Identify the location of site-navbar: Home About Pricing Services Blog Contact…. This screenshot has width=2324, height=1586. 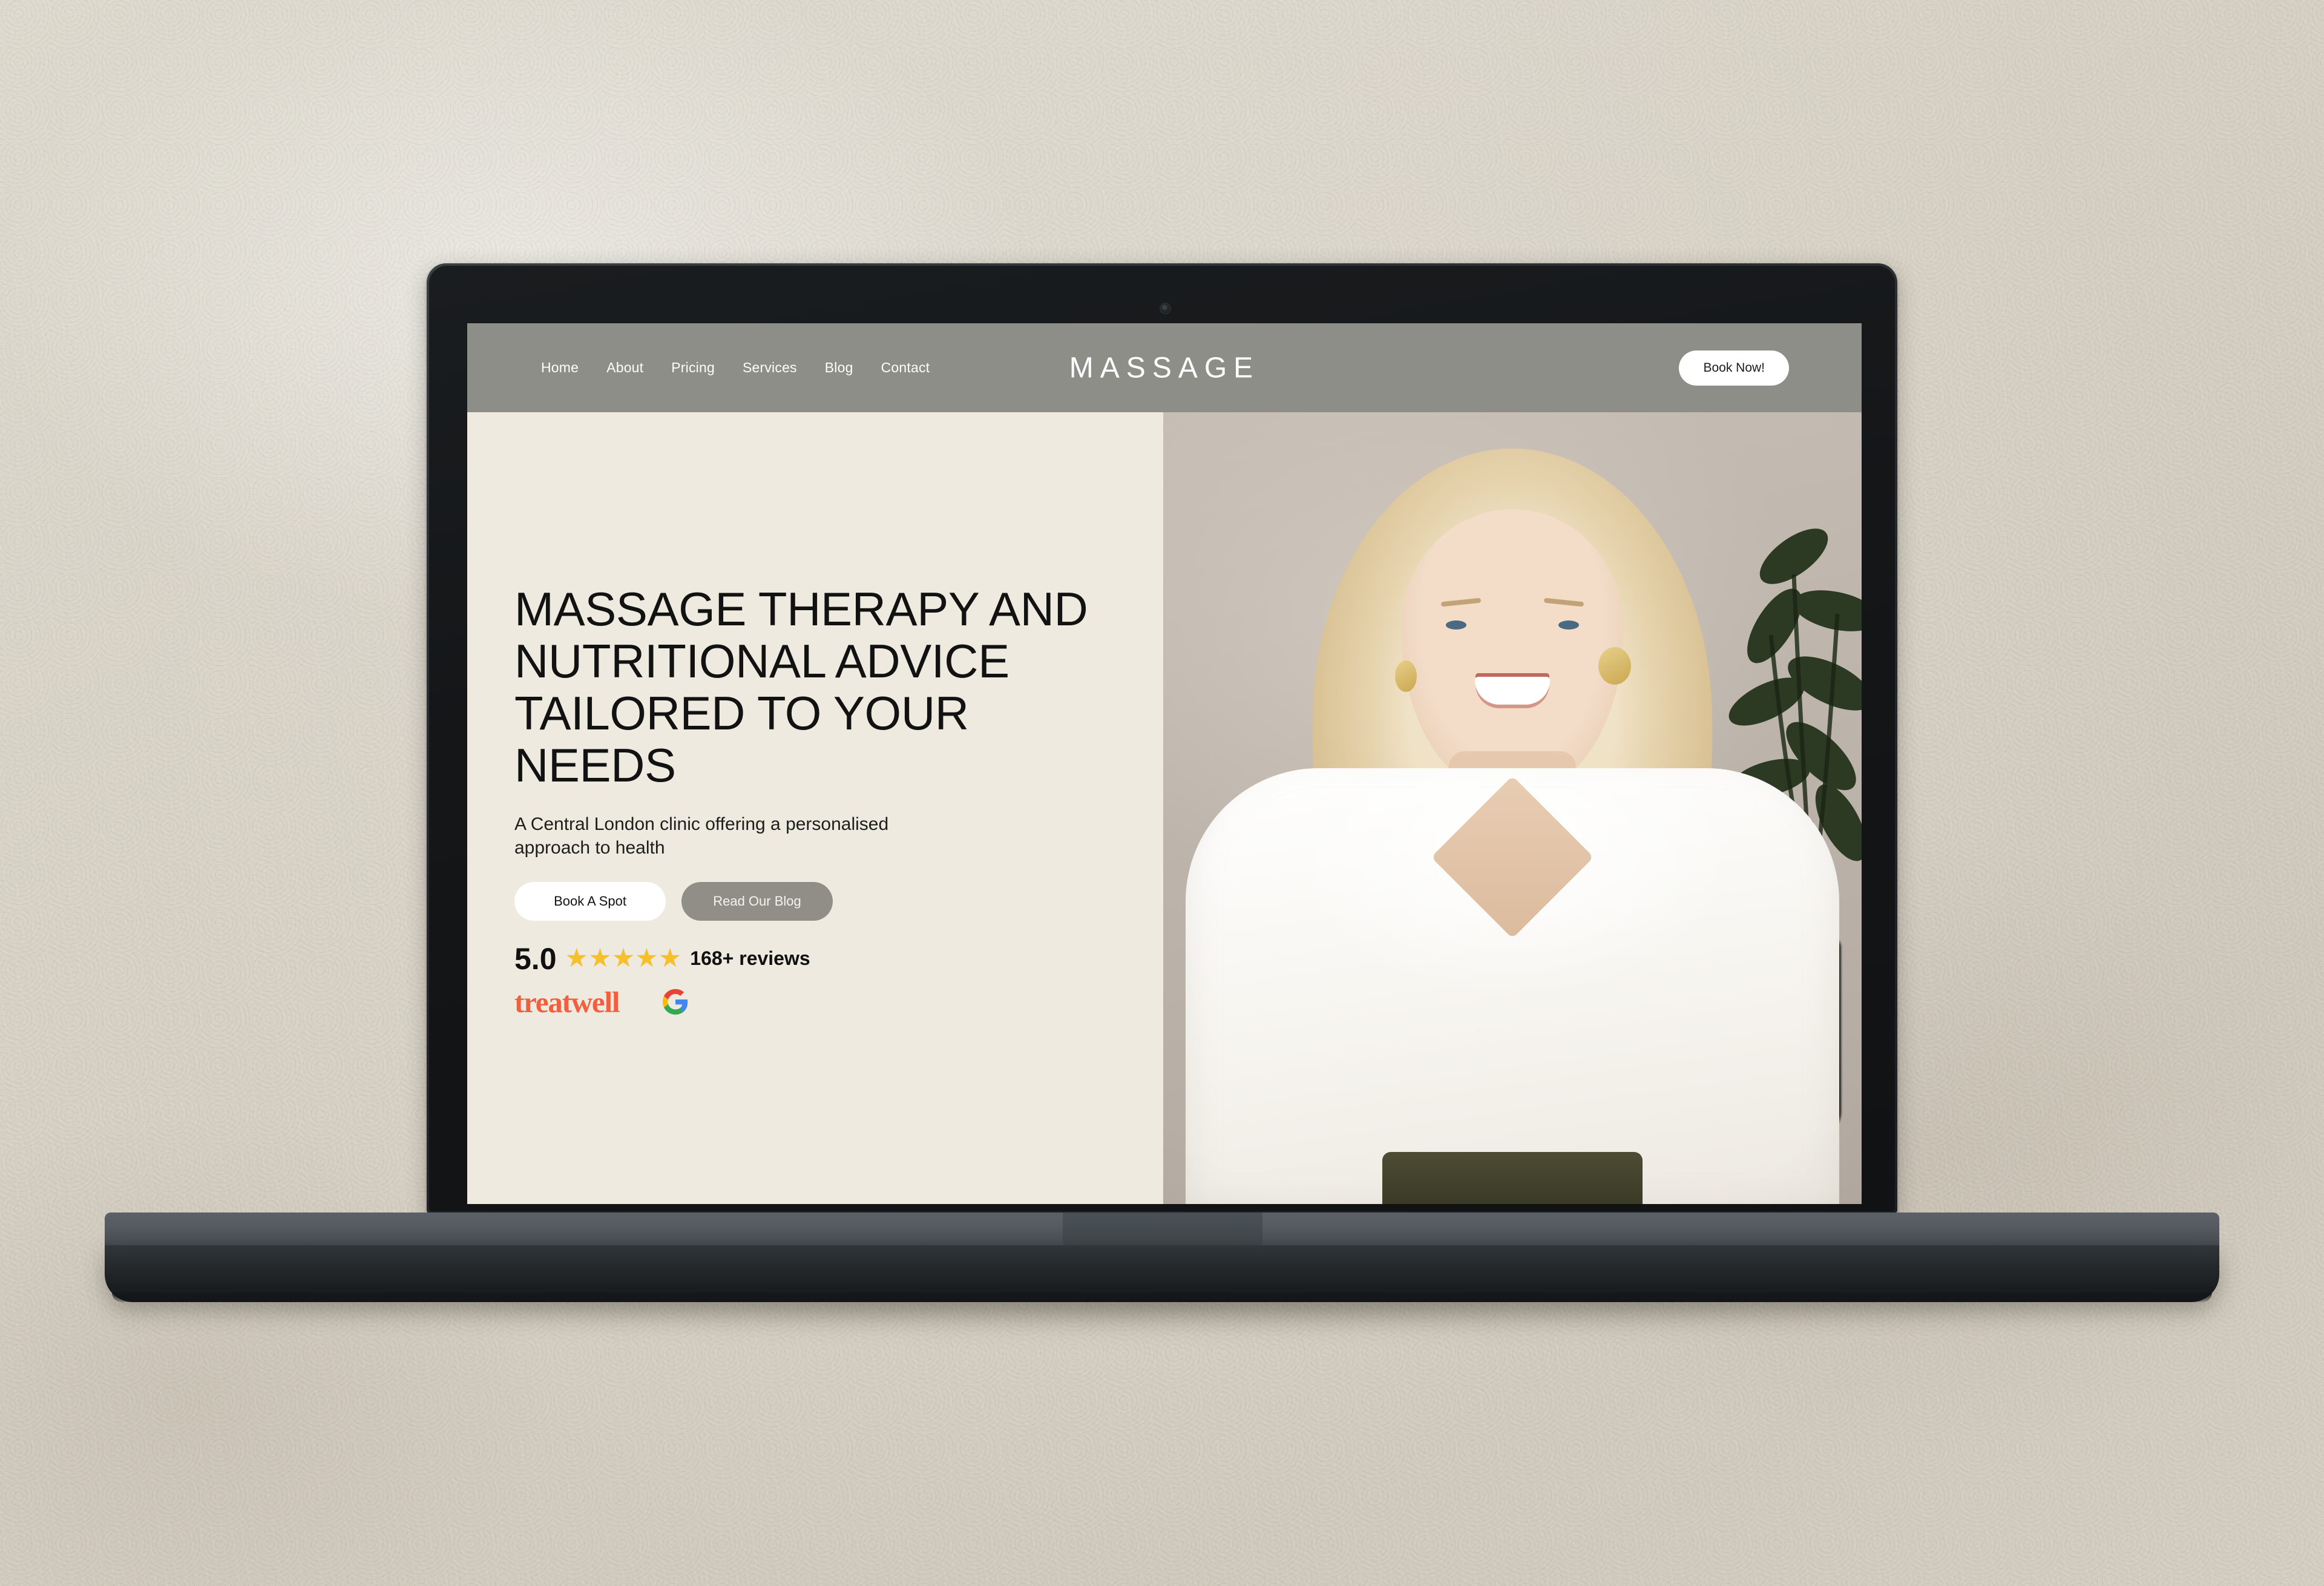
(1164, 367).